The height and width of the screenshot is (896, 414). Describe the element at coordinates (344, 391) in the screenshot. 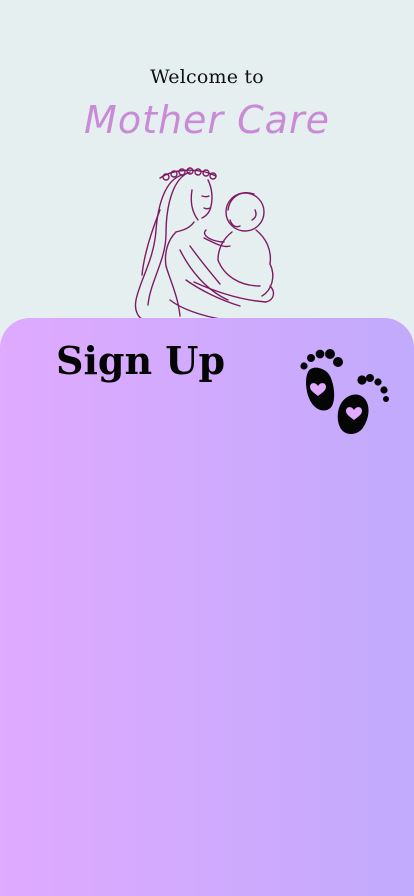

I see `baby-feet-icon` at that location.